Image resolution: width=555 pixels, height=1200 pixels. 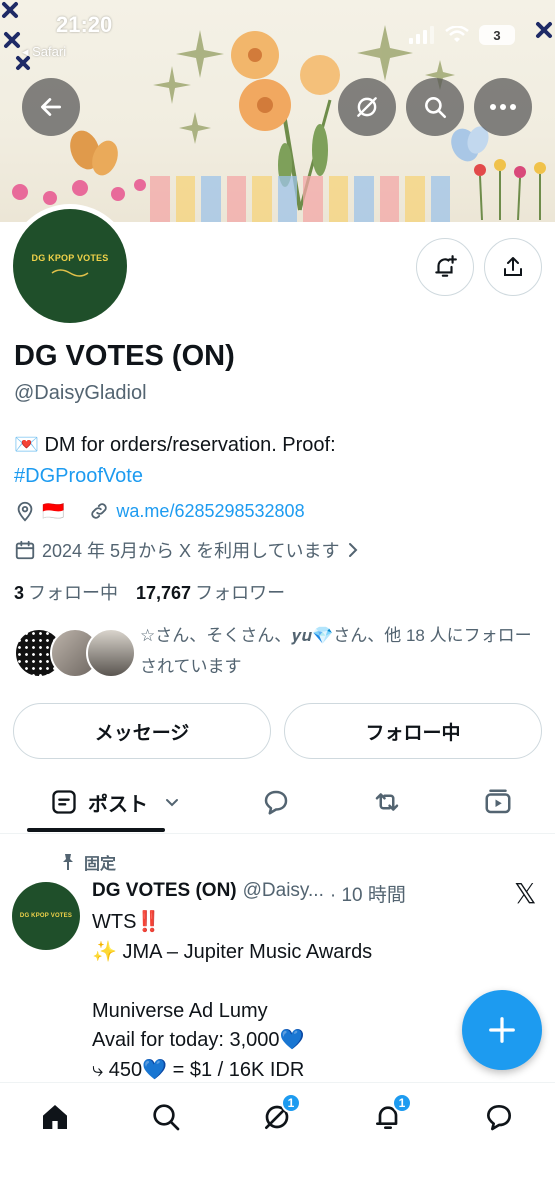 I want to click on tweet-author-name: DG VOTES (ON), so click(x=164, y=893).